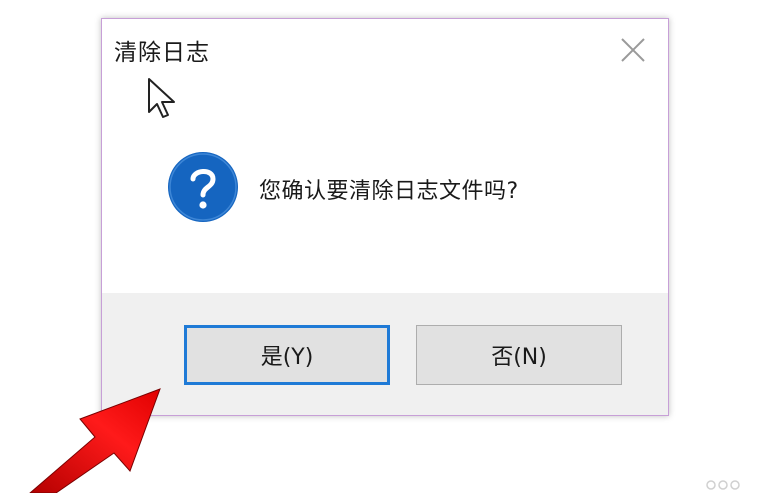  What do you see at coordinates (95, 440) in the screenshot?
I see `red-arrow-annotation` at bounding box center [95, 440].